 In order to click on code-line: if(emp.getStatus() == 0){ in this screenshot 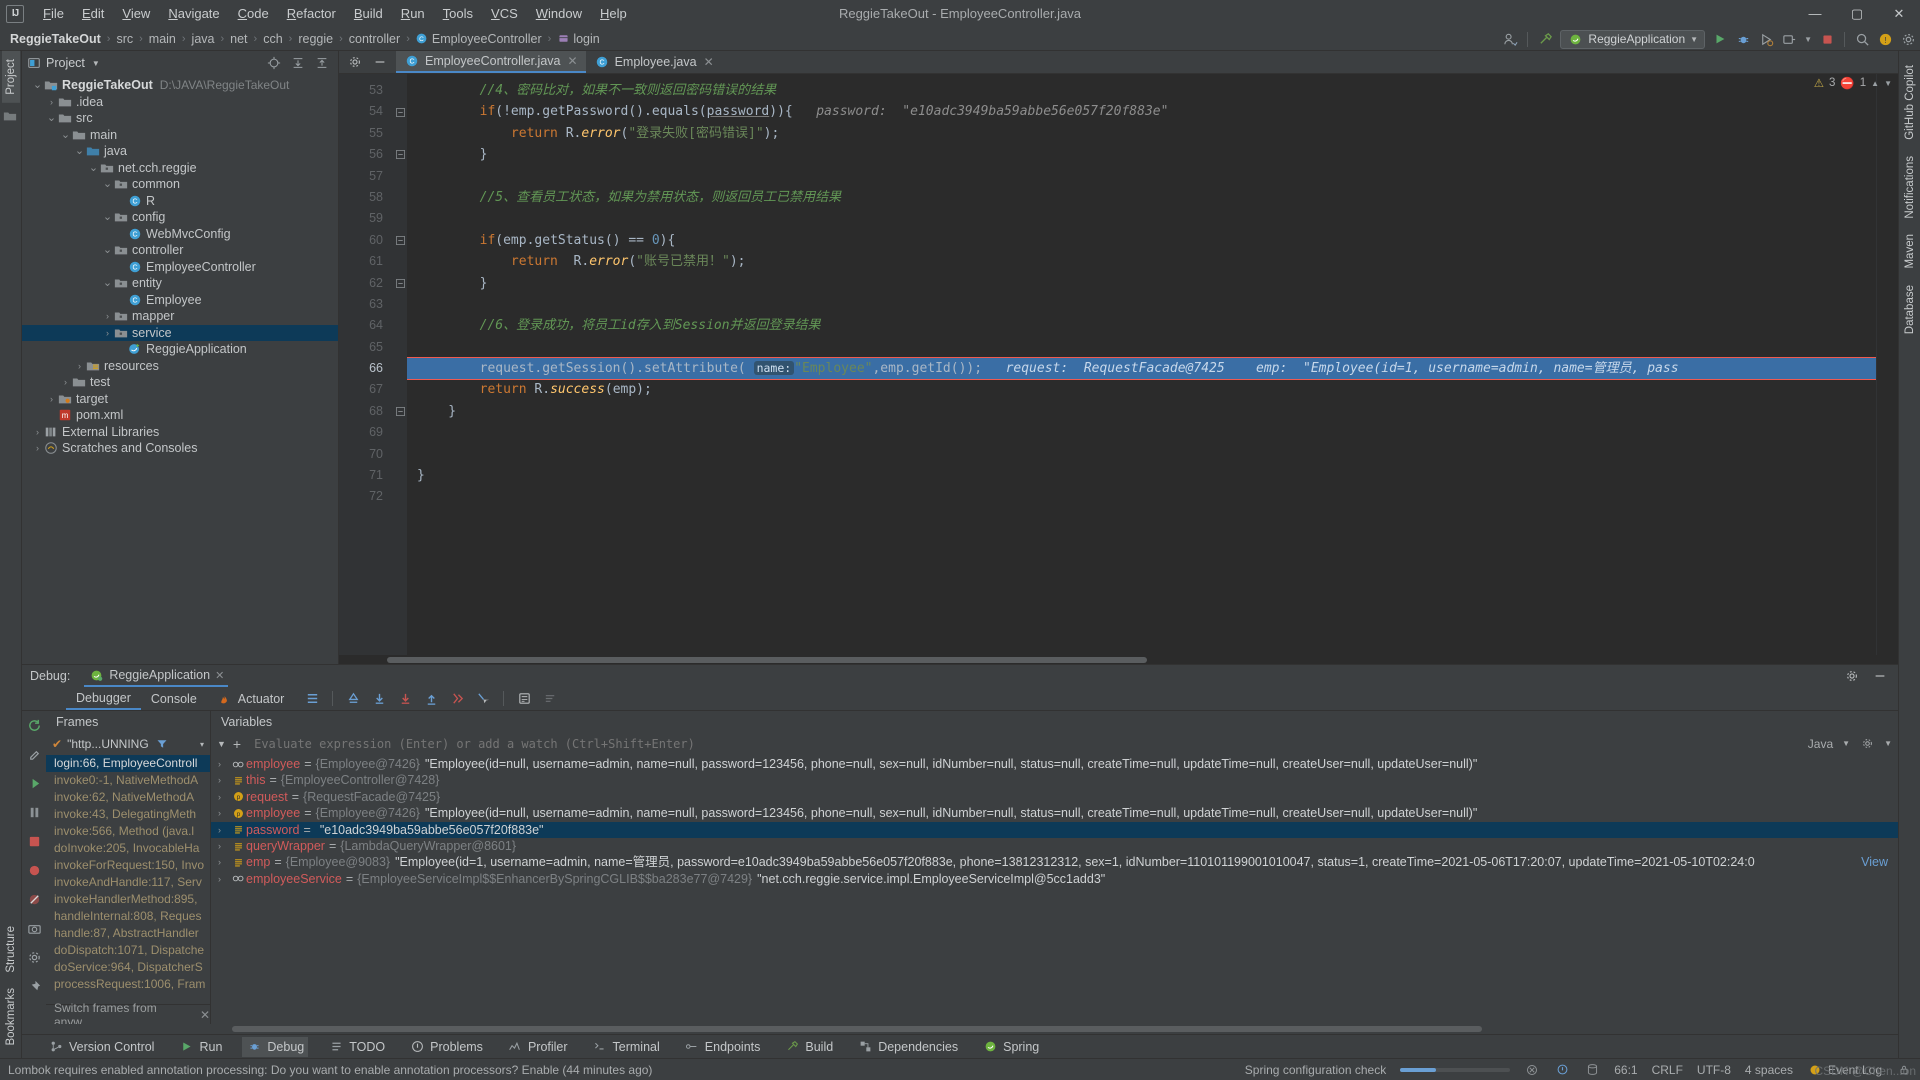, I will do `click(1141, 240)`.